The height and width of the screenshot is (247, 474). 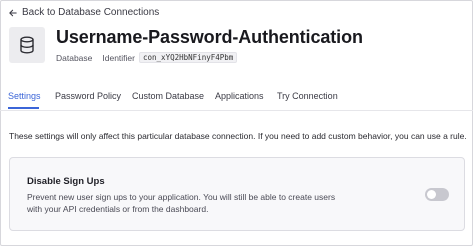 I want to click on back-link: Back to Database Connections, so click(x=84, y=12).